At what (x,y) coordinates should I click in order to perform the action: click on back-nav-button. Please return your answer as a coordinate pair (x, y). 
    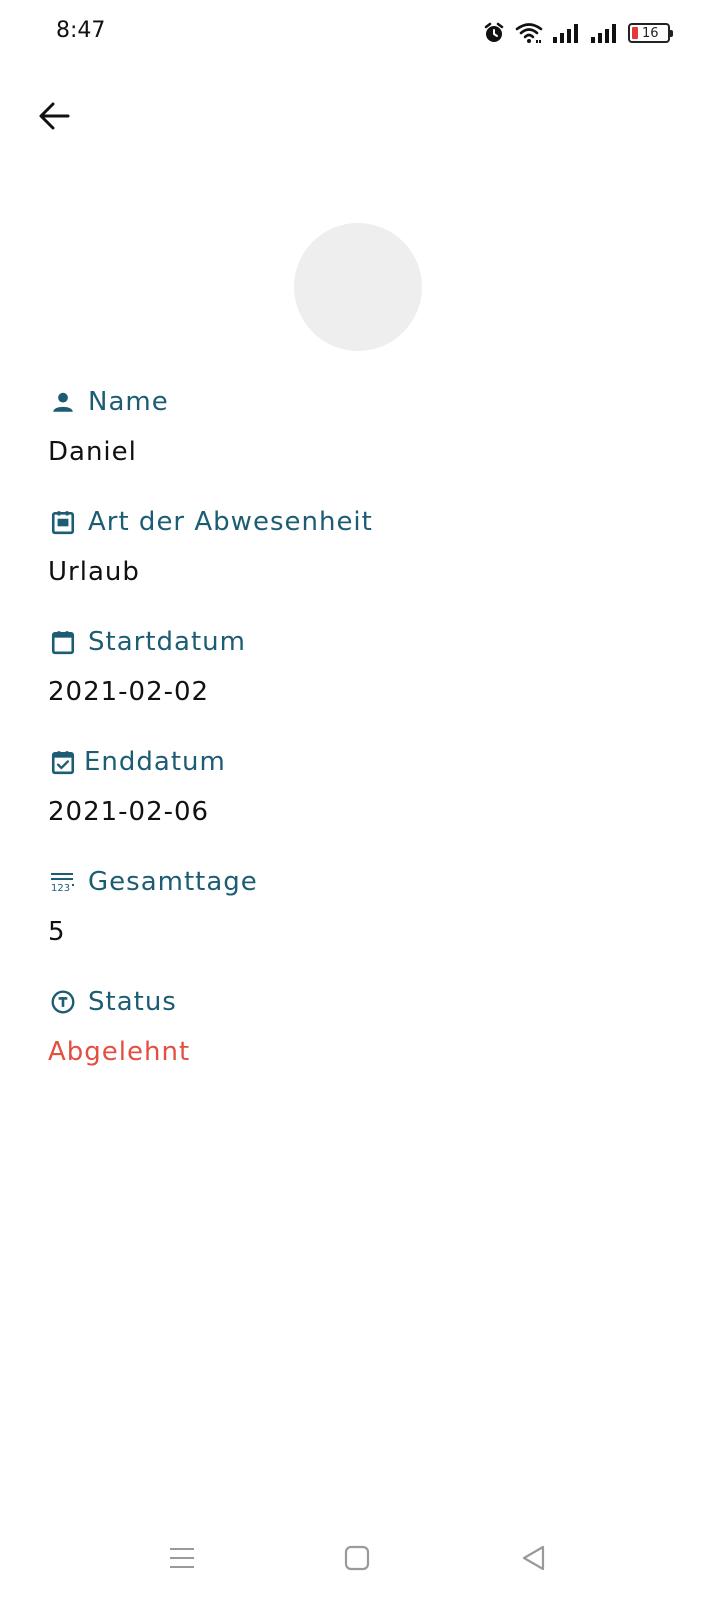
    Looking at the image, I should click on (533, 1560).